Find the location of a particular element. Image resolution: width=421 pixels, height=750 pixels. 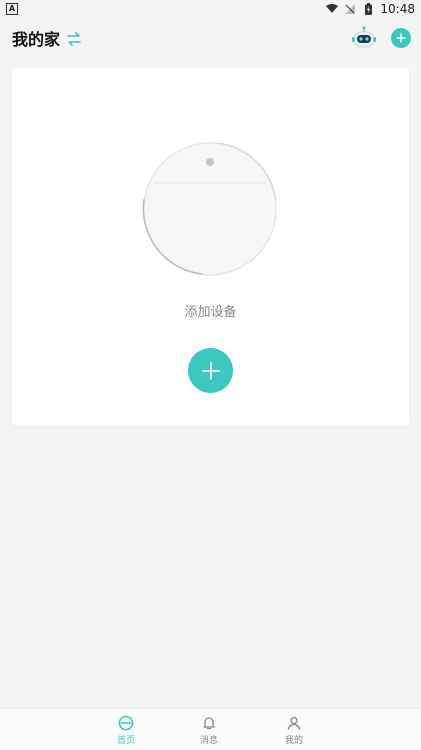

tab-mine: 我的 is located at coordinates (294, 730).